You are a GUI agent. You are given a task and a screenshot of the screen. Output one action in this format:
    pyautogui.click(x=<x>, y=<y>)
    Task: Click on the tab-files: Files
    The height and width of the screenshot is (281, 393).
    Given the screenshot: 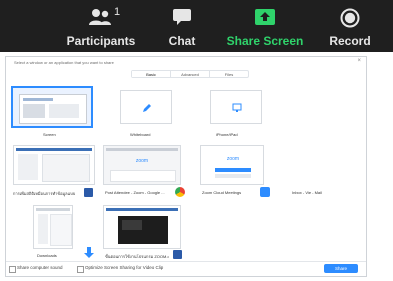 What is the action you would take?
    pyautogui.click(x=229, y=74)
    